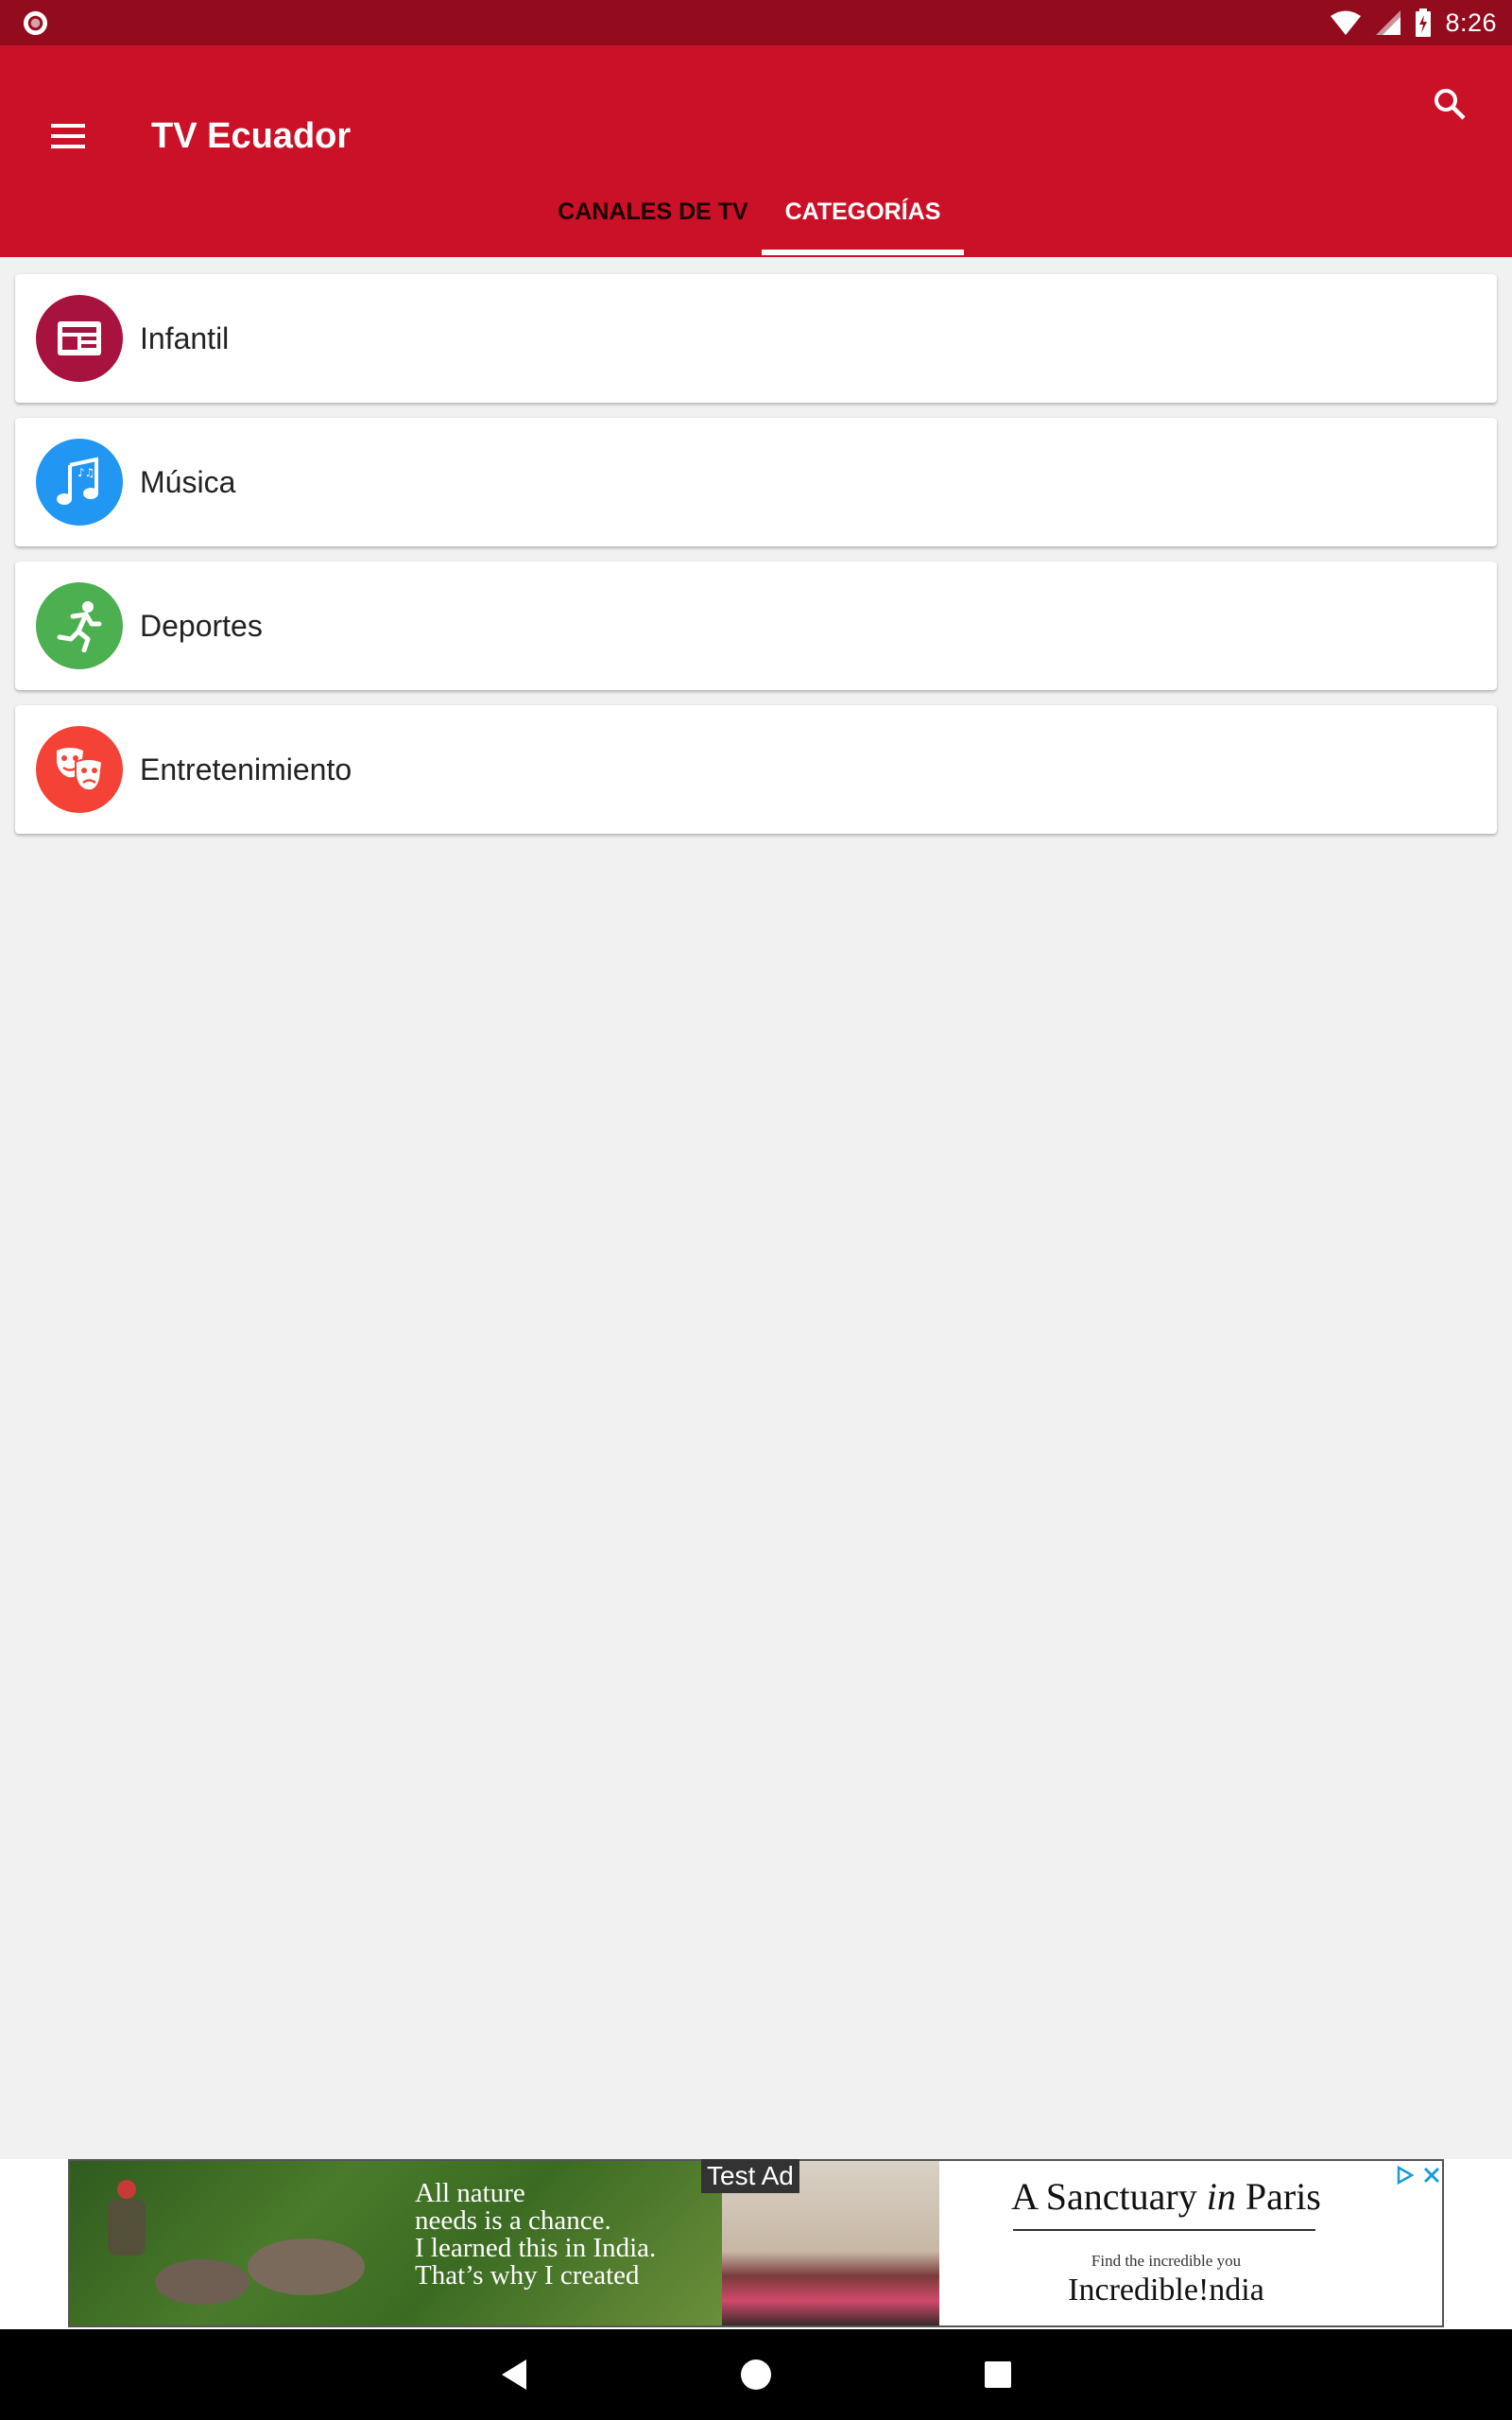 The image size is (1512, 2420). I want to click on home-circle-icon, so click(756, 2375).